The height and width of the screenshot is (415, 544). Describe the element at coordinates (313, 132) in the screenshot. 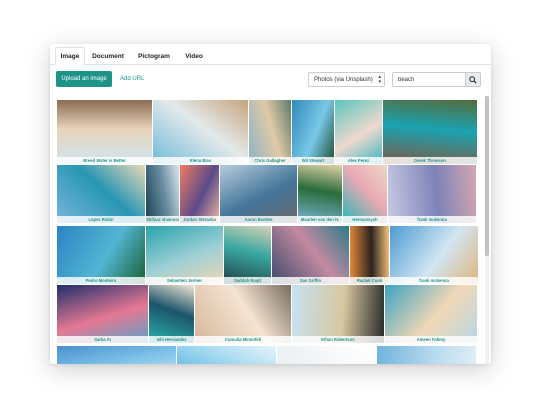

I see `image-tile: Wil Stewart` at that location.